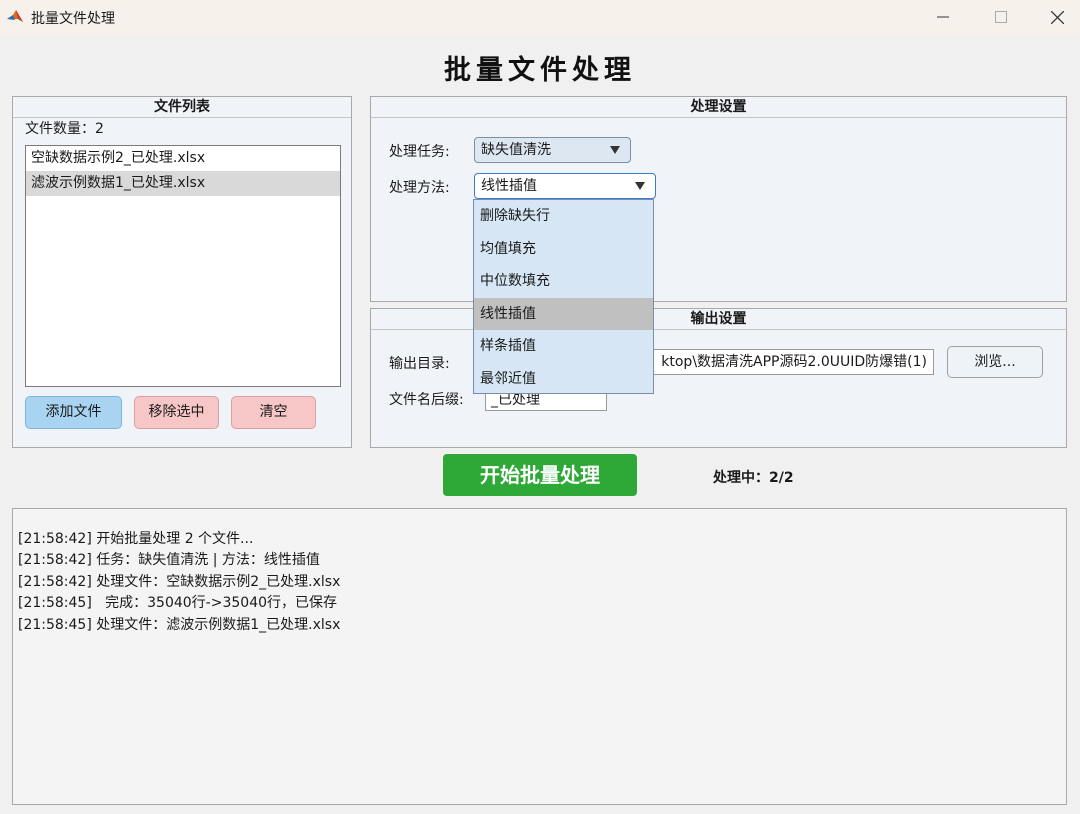 This screenshot has width=1080, height=814. What do you see at coordinates (183, 266) in the screenshot?
I see `file-list: 空缺数据示例2_已处理.xlsx 滤波示例数据1_已处理.xlsx` at bounding box center [183, 266].